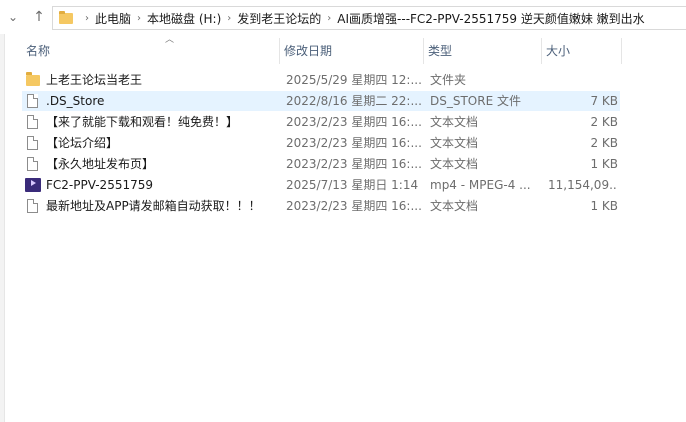  What do you see at coordinates (583, 80) in the screenshot?
I see `file-size` at bounding box center [583, 80].